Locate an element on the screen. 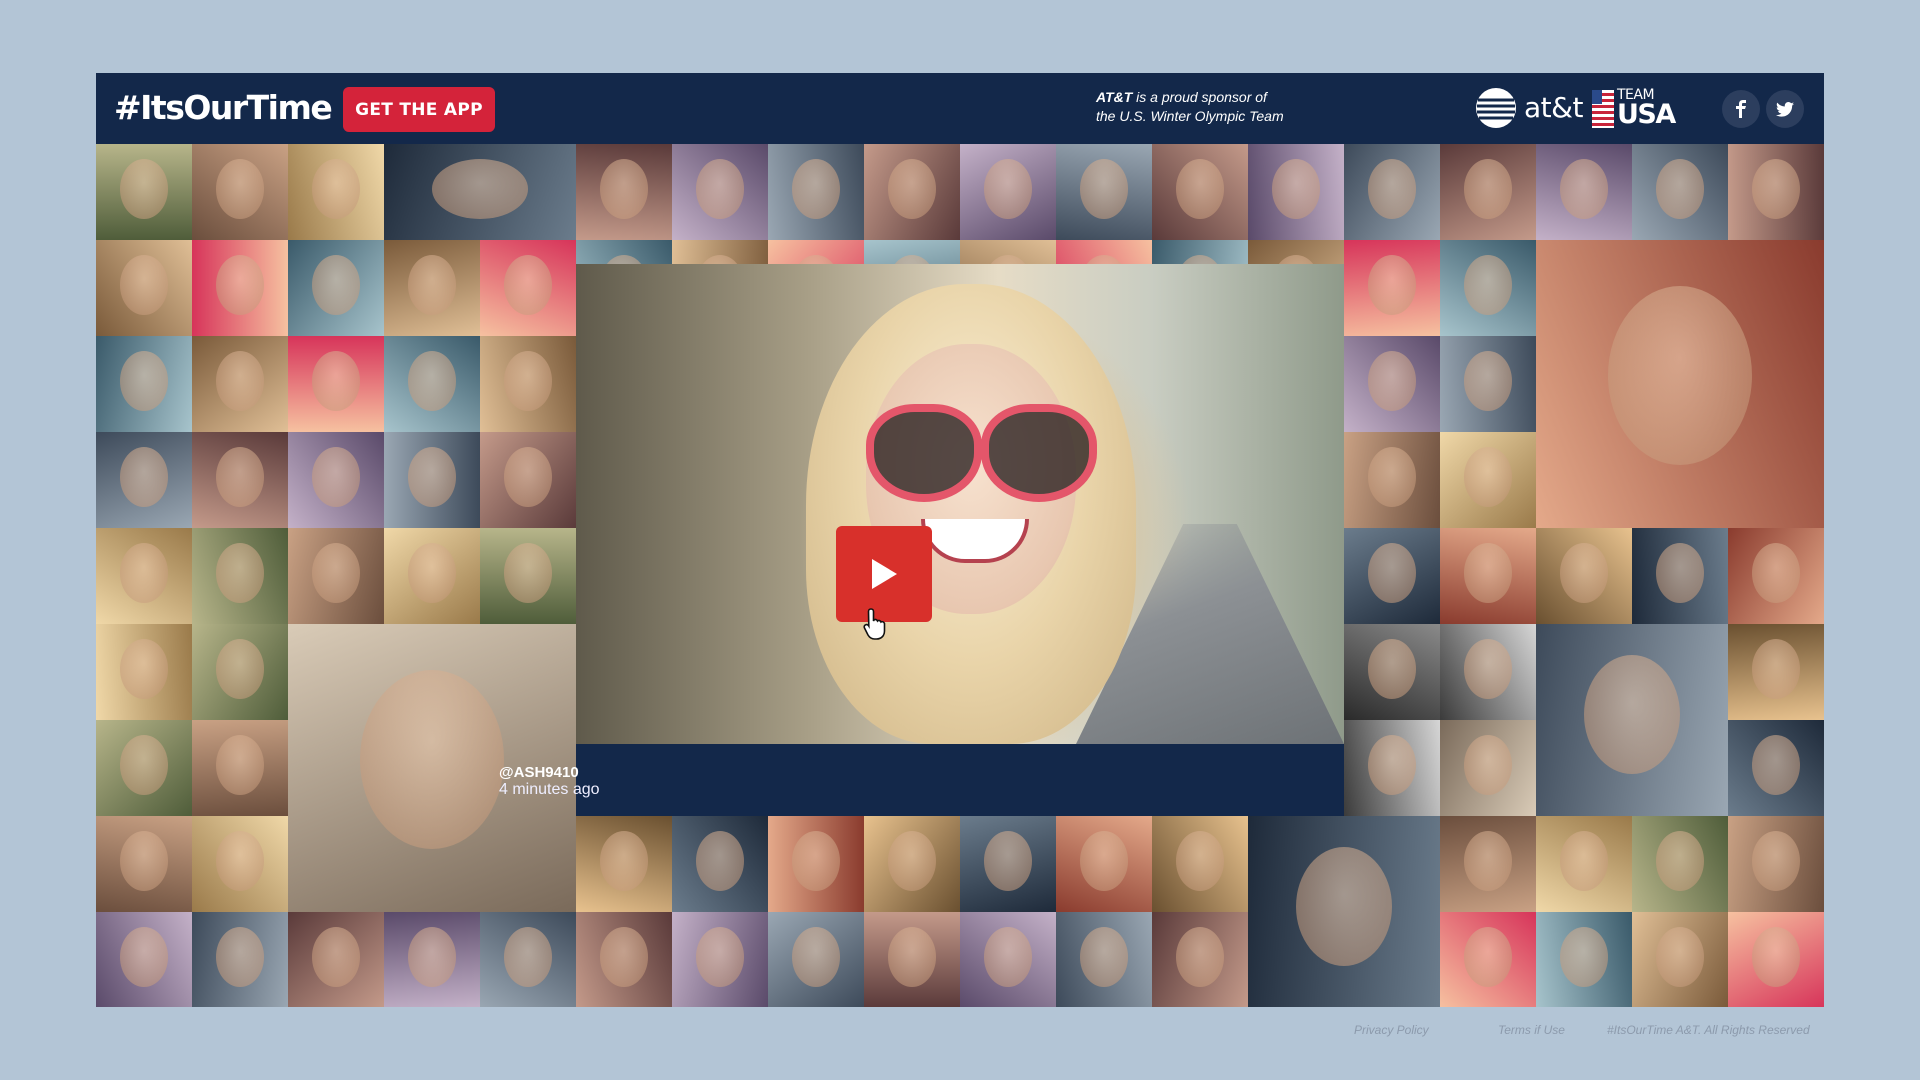  video-author-handle: @ASH9410 is located at coordinates (539, 772).